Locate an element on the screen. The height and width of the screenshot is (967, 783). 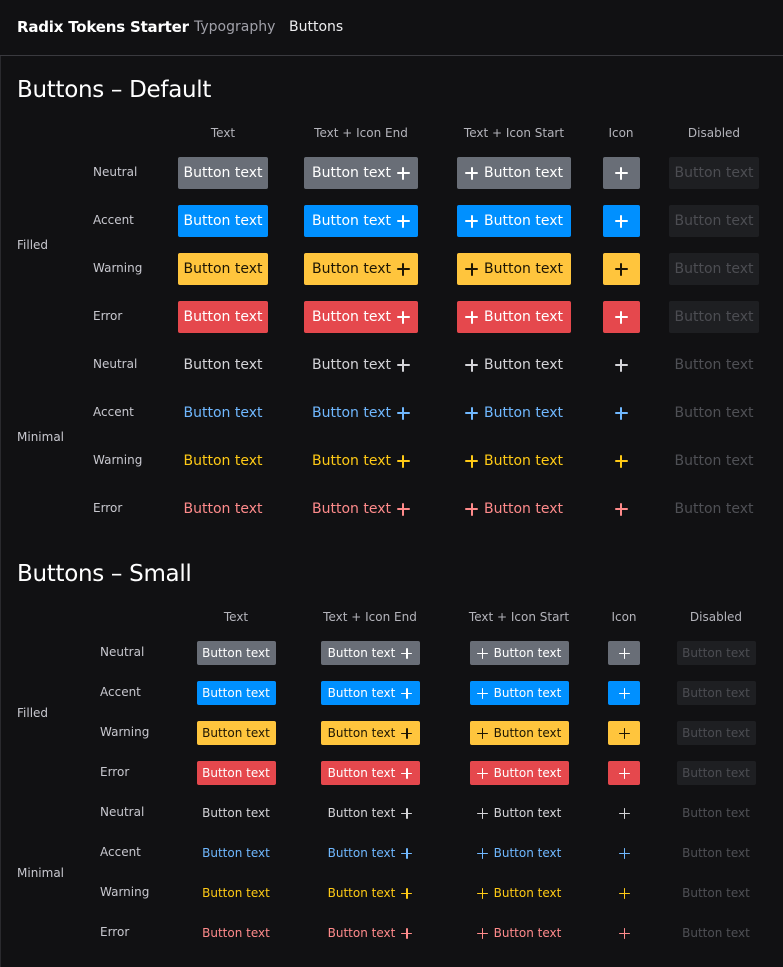
row-label-neutral: Neutral is located at coordinates (122, 812).